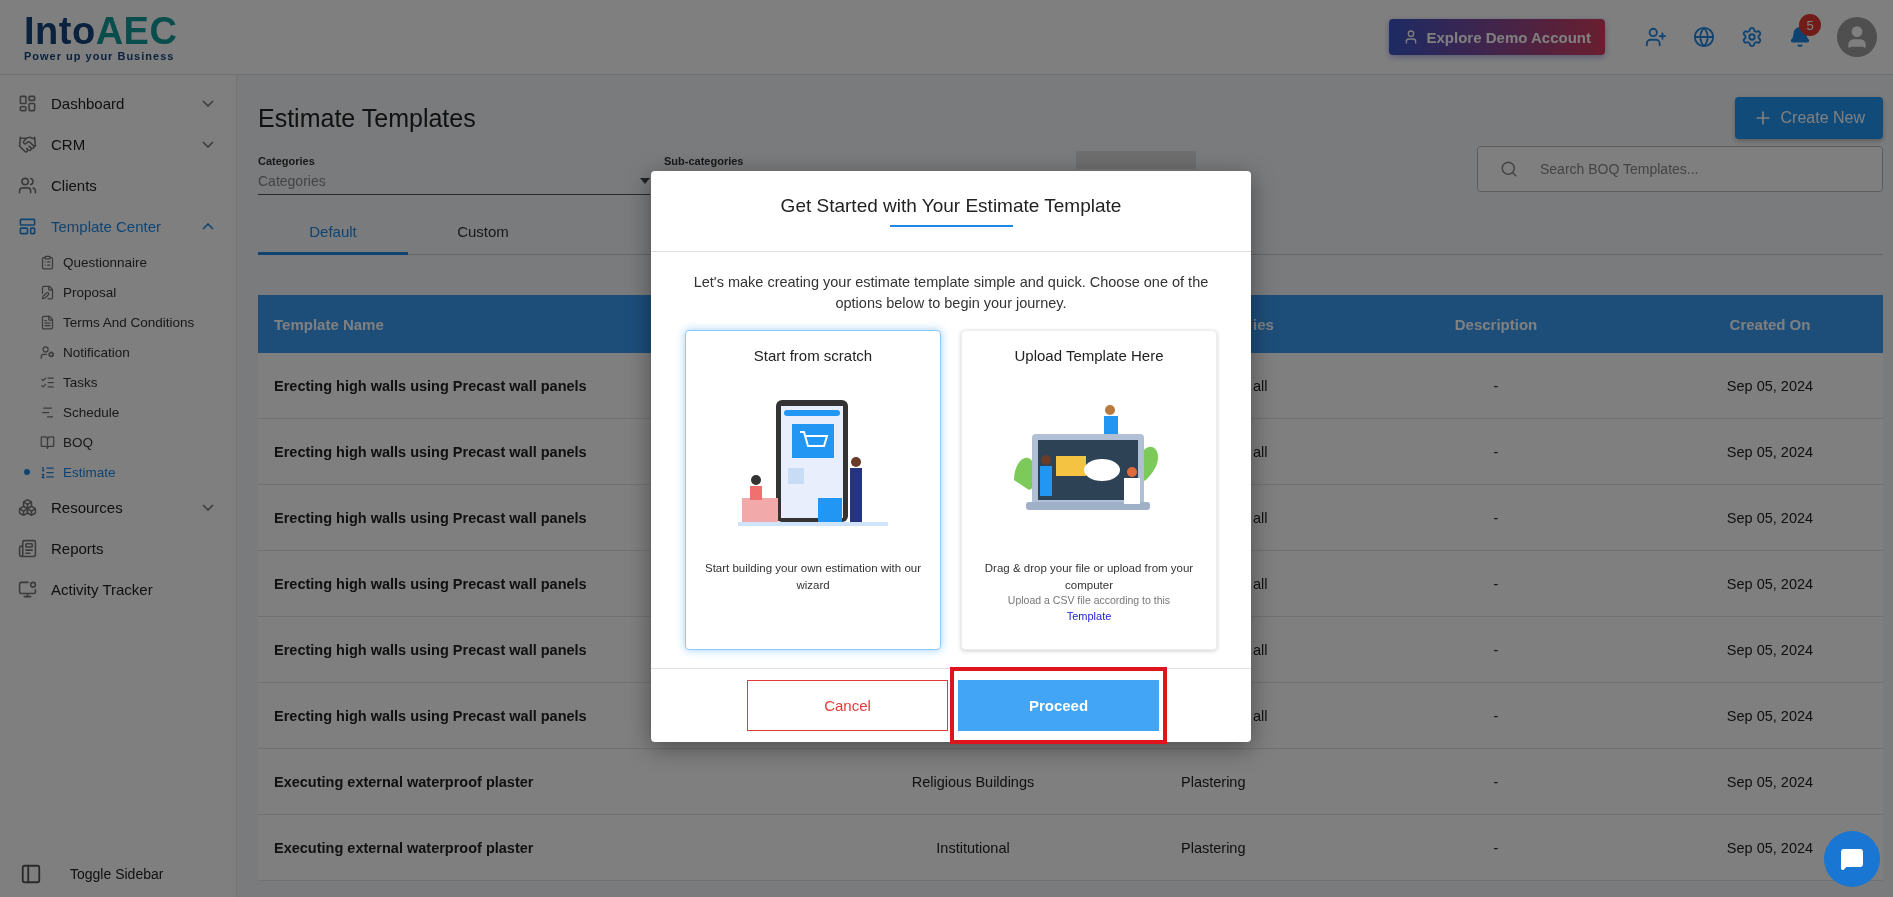  Describe the element at coordinates (704, 161) in the screenshot. I see `field-label: Sub-categories` at that location.